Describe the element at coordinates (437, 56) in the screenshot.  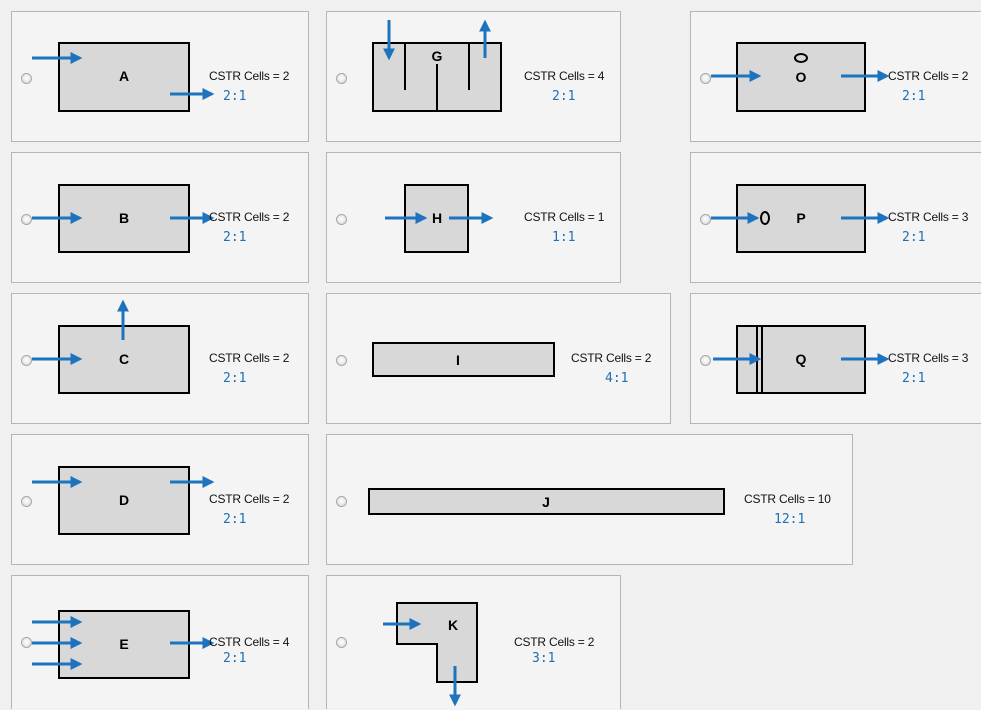
I see `tank-label-g: G` at that location.